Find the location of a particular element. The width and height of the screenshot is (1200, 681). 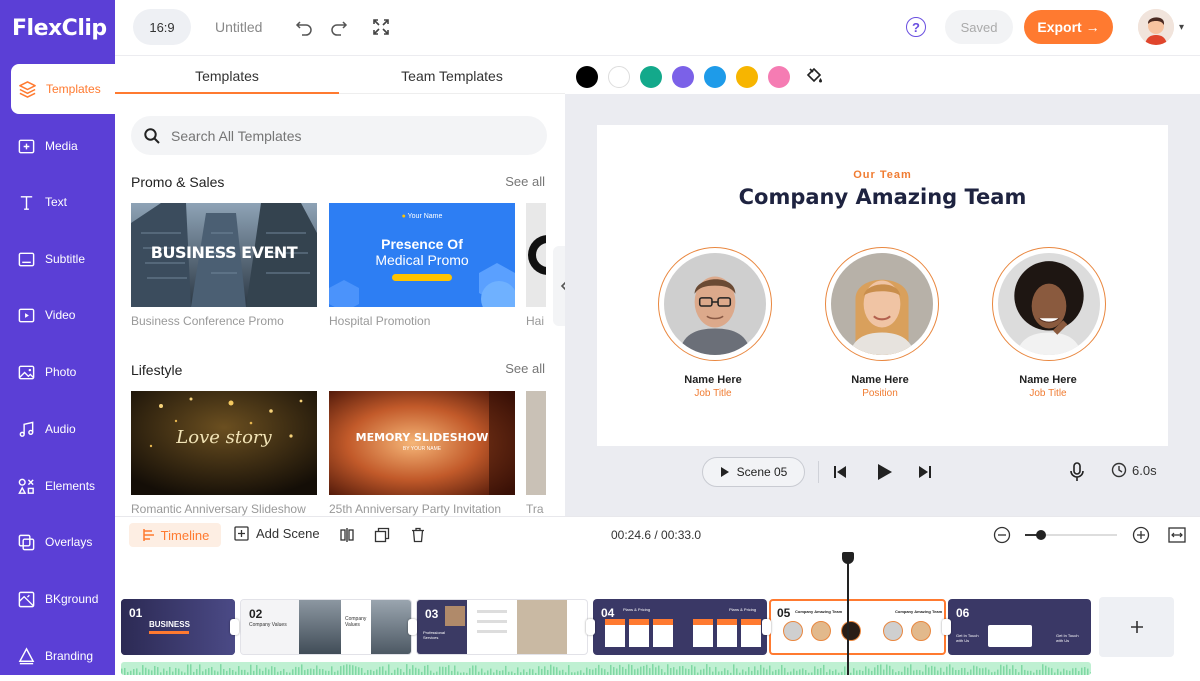

search-box is located at coordinates (339, 135).